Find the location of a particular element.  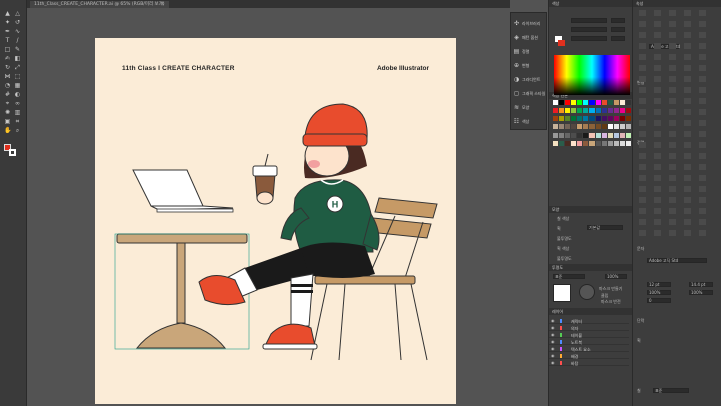

close-icon: × is located at coordinates (162, 4).